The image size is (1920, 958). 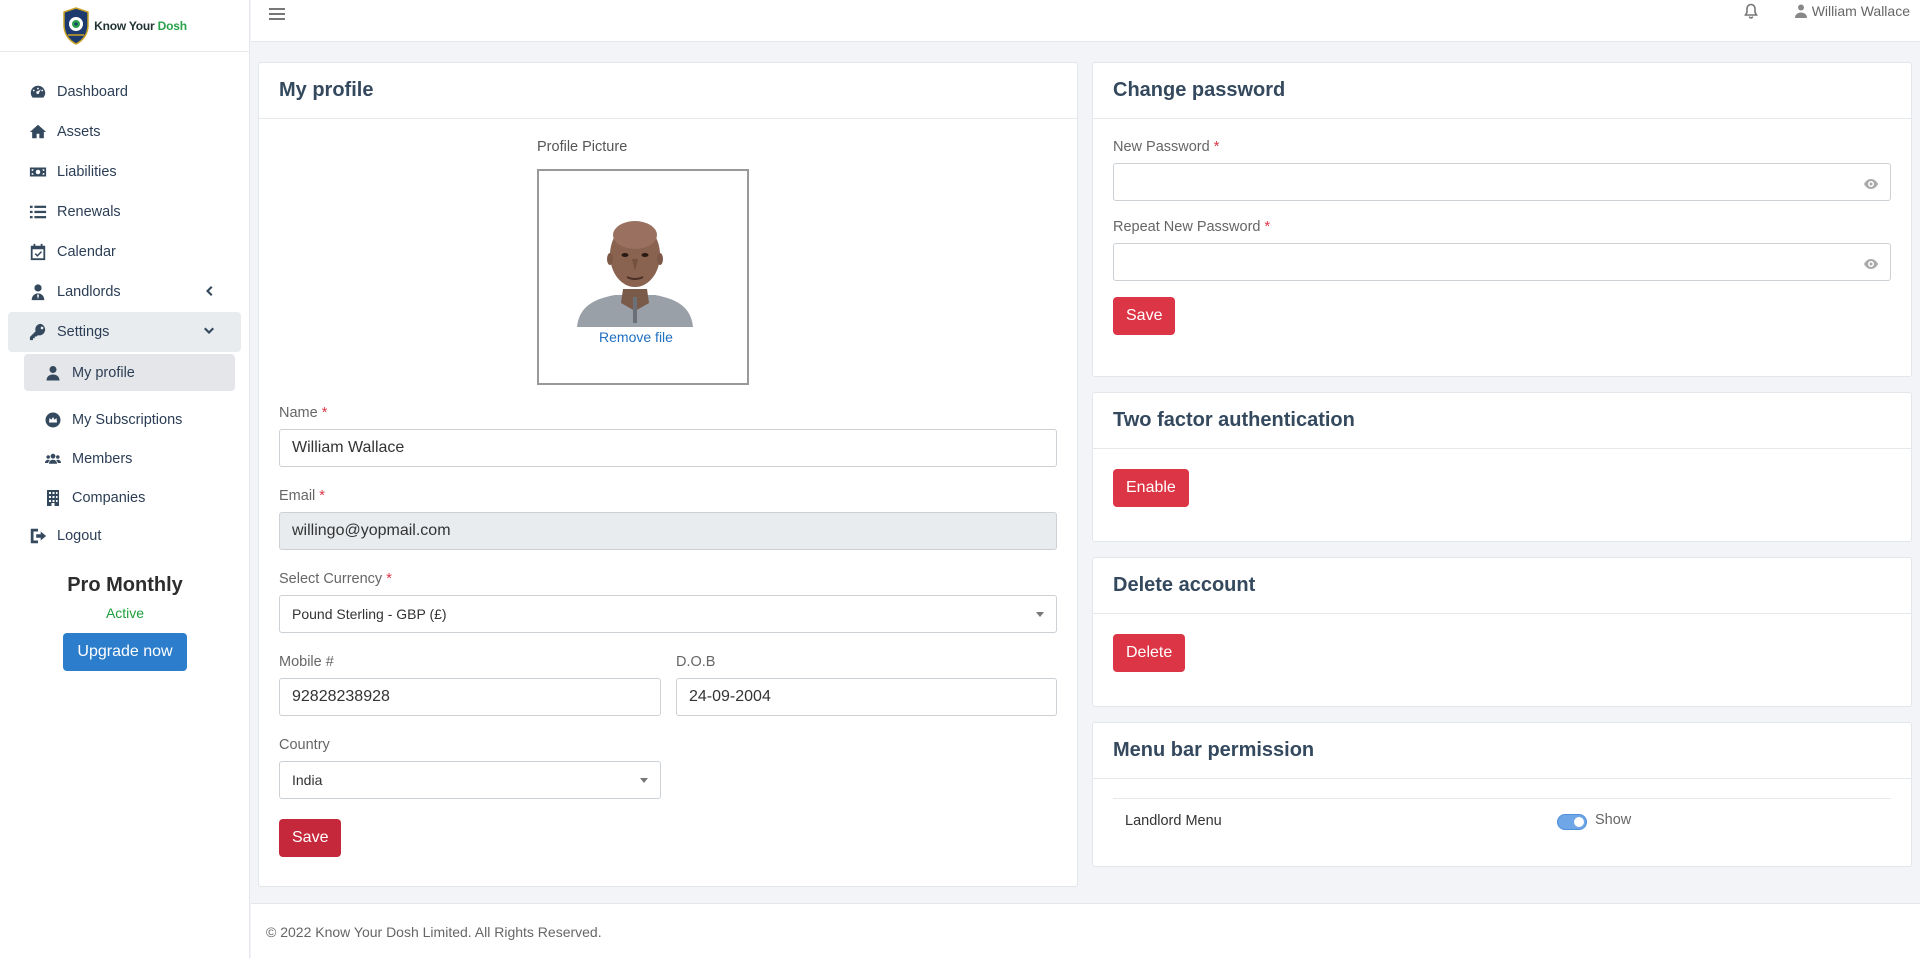 I want to click on card-title: Menu bar permission, so click(x=1502, y=751).